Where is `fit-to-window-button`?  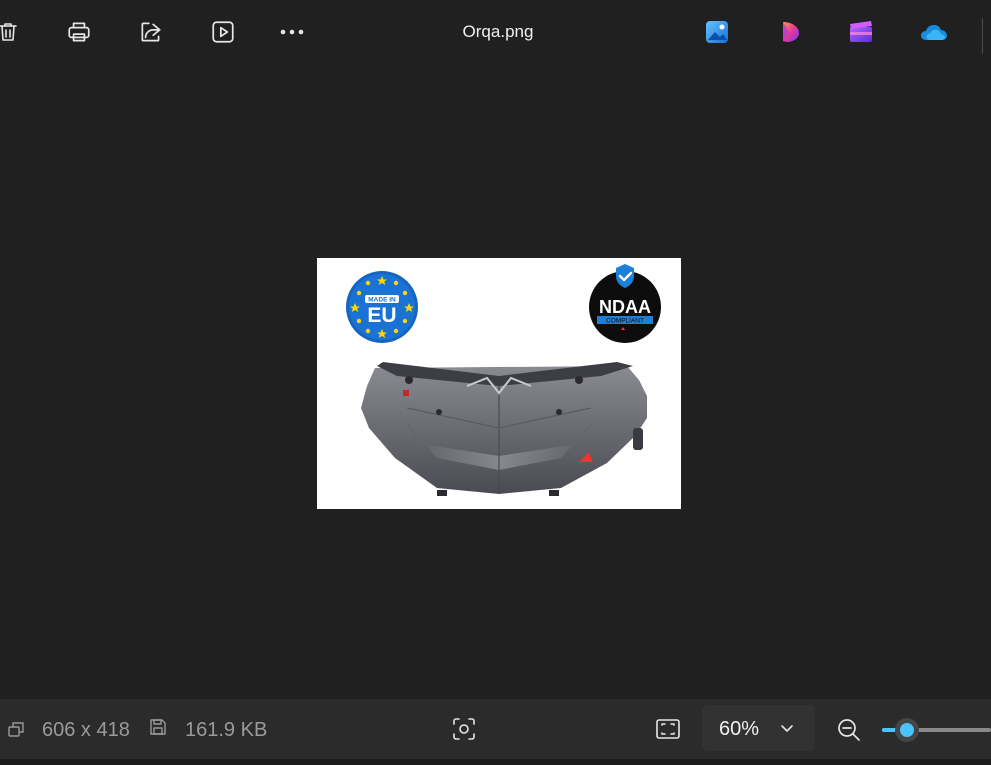 fit-to-window-button is located at coordinates (668, 731).